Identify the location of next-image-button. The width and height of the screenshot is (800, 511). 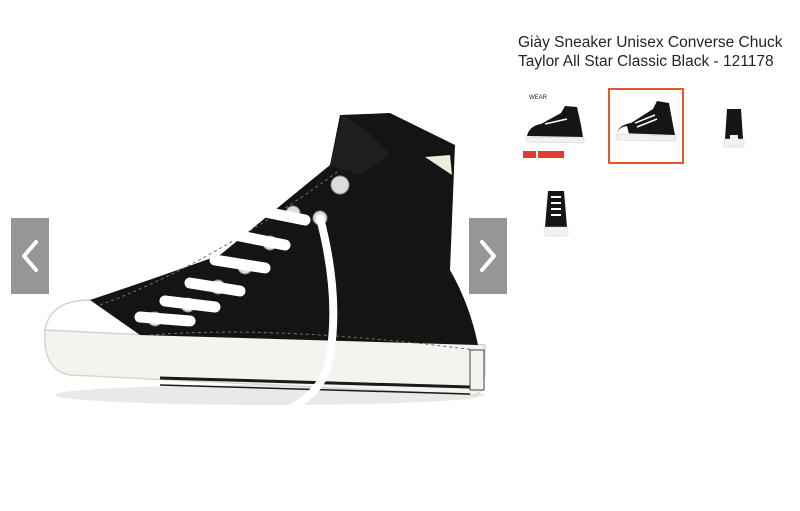
(488, 256).